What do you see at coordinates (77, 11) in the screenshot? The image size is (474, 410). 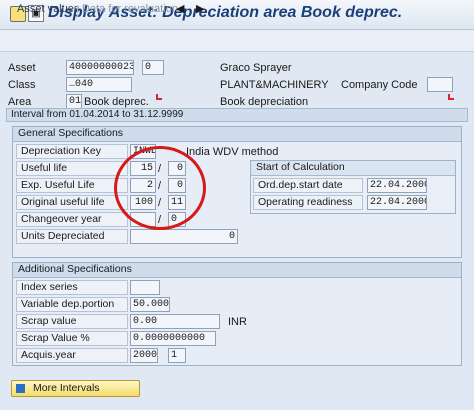 I see `toolbar-separator` at bounding box center [77, 11].